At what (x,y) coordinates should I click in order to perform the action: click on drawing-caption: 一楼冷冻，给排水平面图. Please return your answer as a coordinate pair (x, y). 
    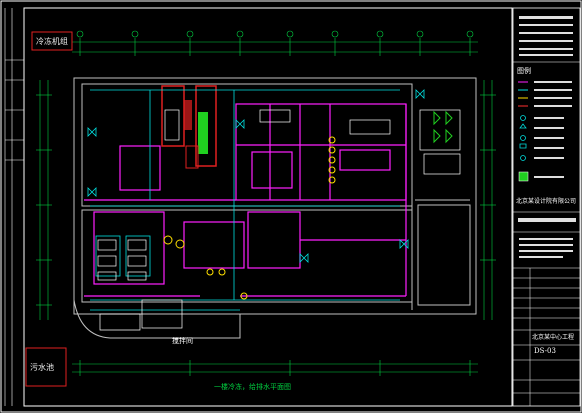
    Looking at the image, I should click on (252, 387).